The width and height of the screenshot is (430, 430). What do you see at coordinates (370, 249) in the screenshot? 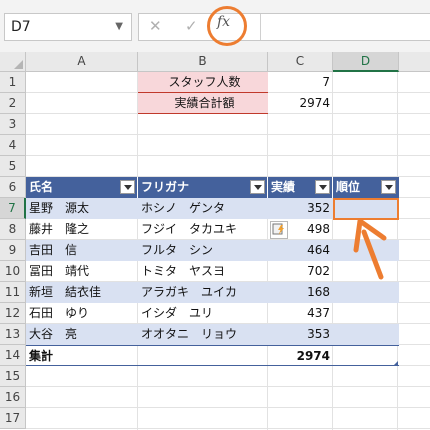
I see `arrow-icon` at bounding box center [370, 249].